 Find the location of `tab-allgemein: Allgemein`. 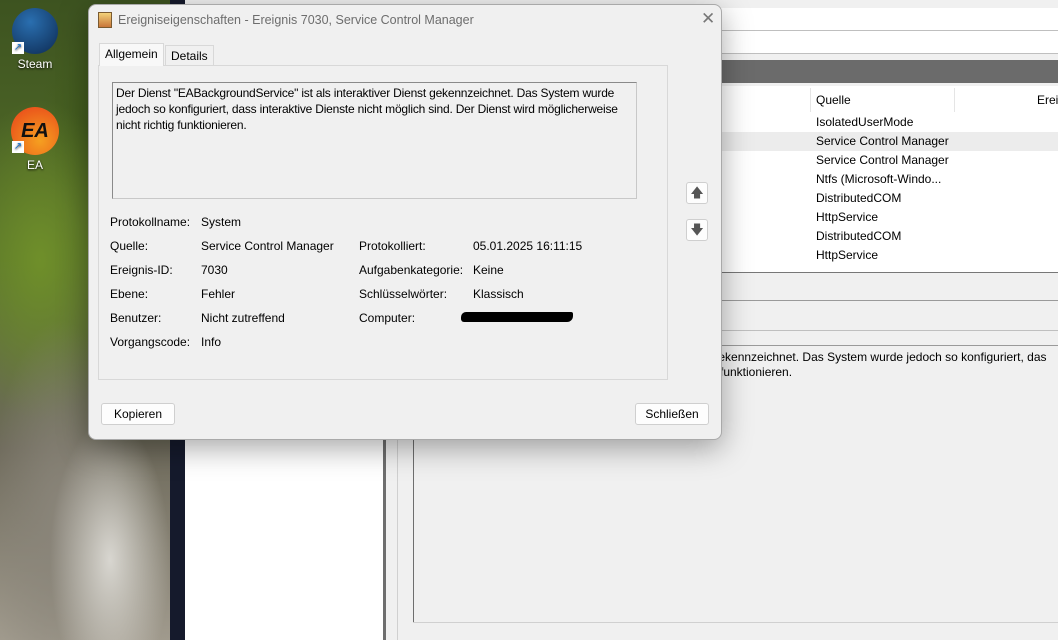

tab-allgemein: Allgemein is located at coordinates (131, 54).